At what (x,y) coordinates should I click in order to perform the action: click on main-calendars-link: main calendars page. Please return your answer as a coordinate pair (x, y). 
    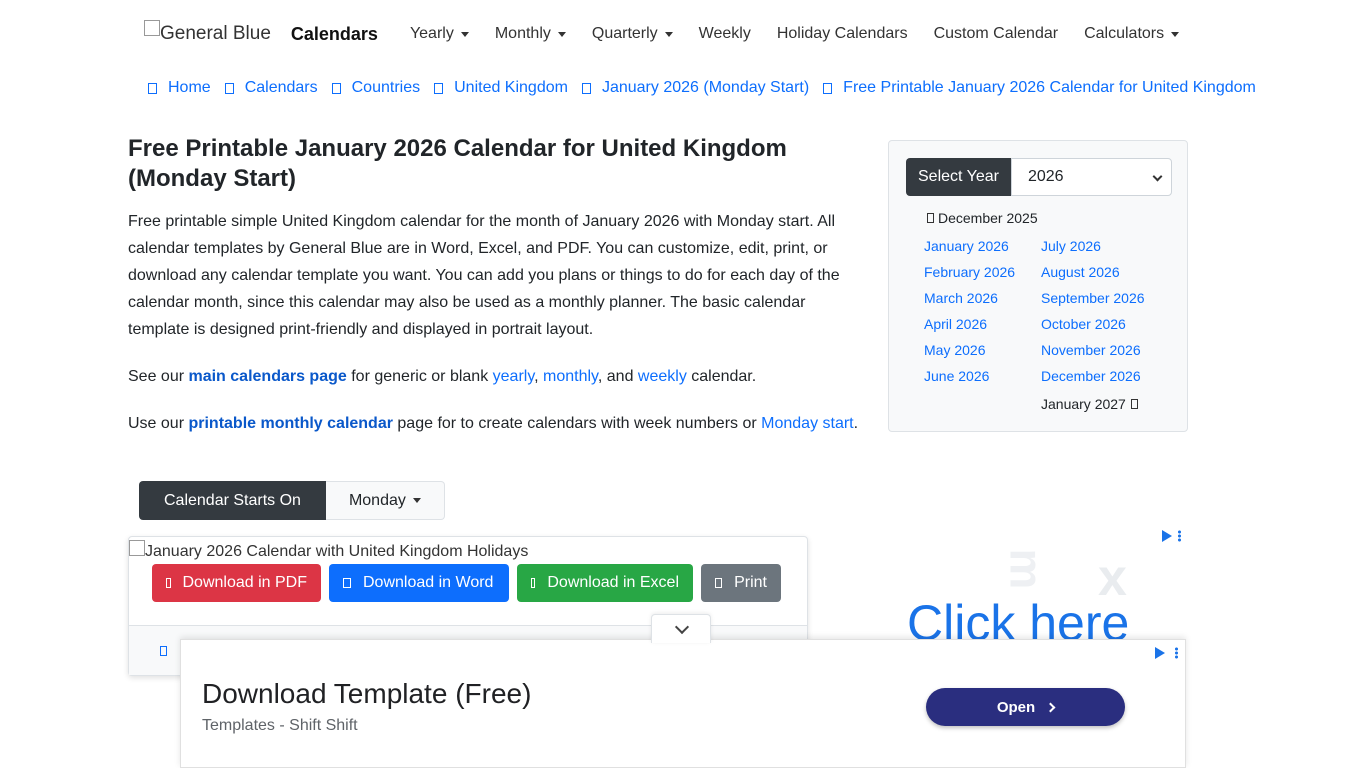
    Looking at the image, I should click on (267, 376).